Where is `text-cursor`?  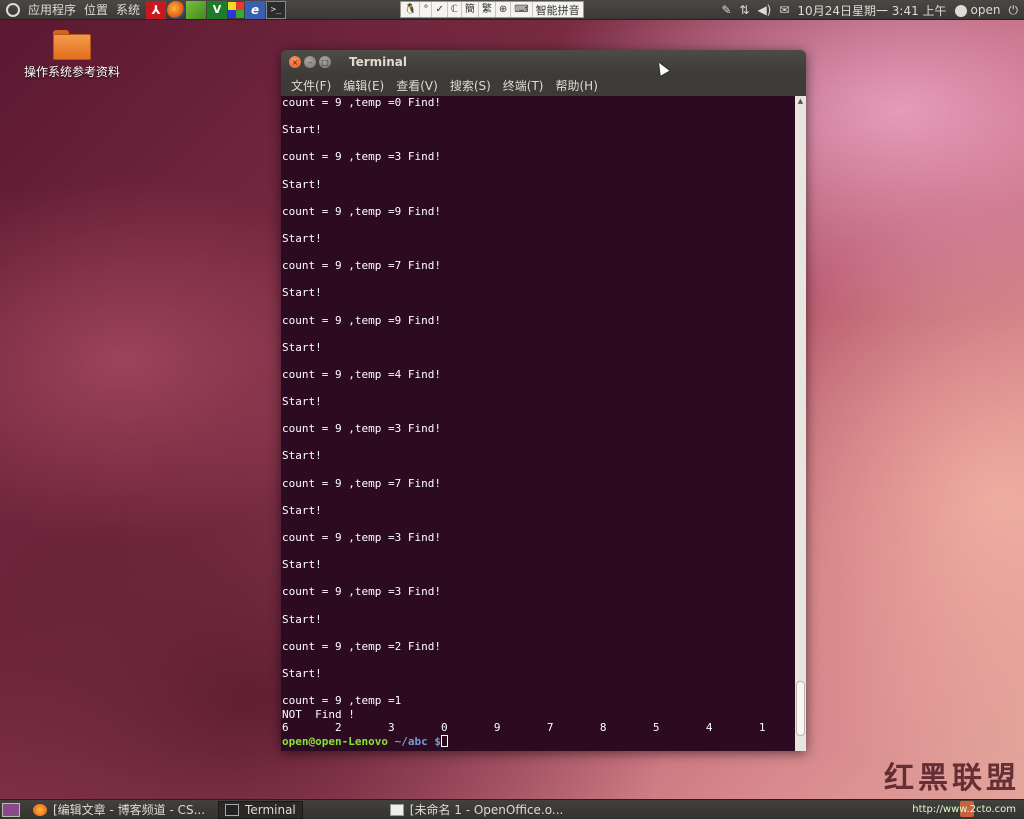 text-cursor is located at coordinates (444, 740).